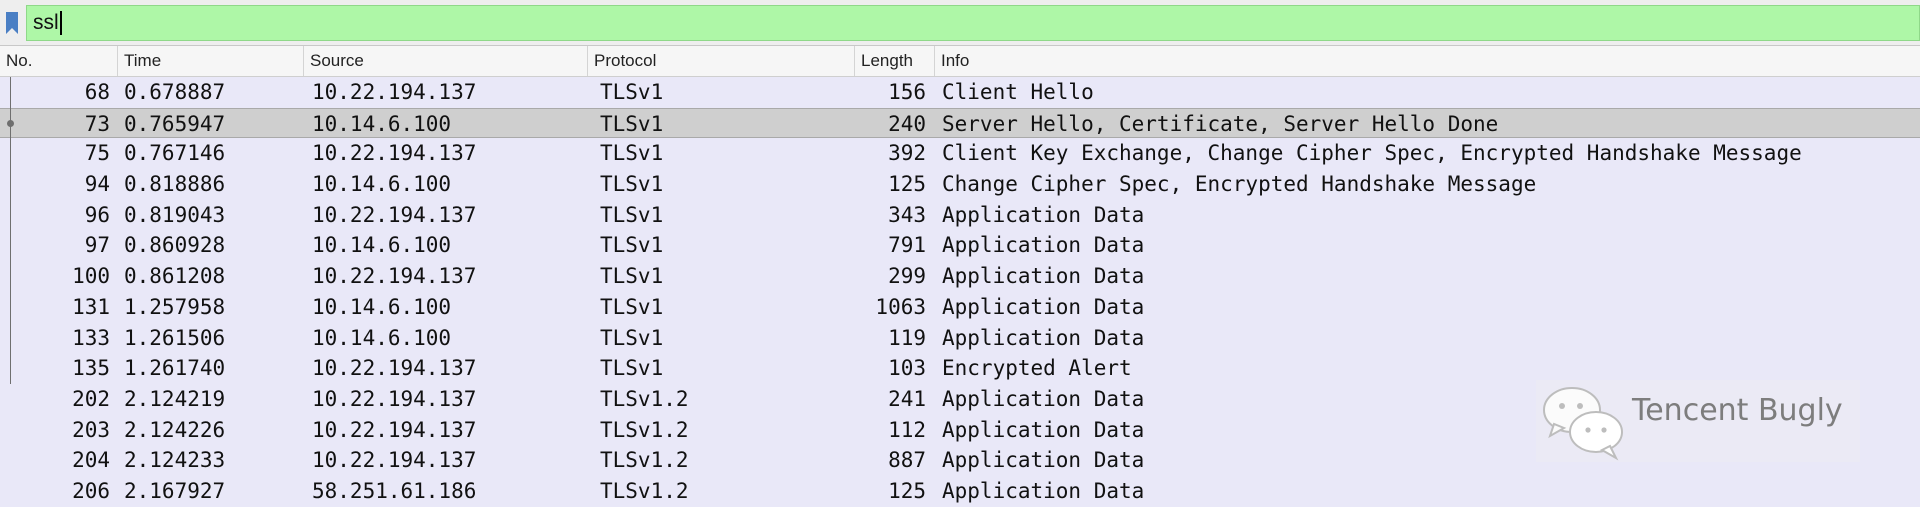 The width and height of the screenshot is (1920, 507). Describe the element at coordinates (175, 214) in the screenshot. I see `packet-time-cell: 0.819043` at that location.